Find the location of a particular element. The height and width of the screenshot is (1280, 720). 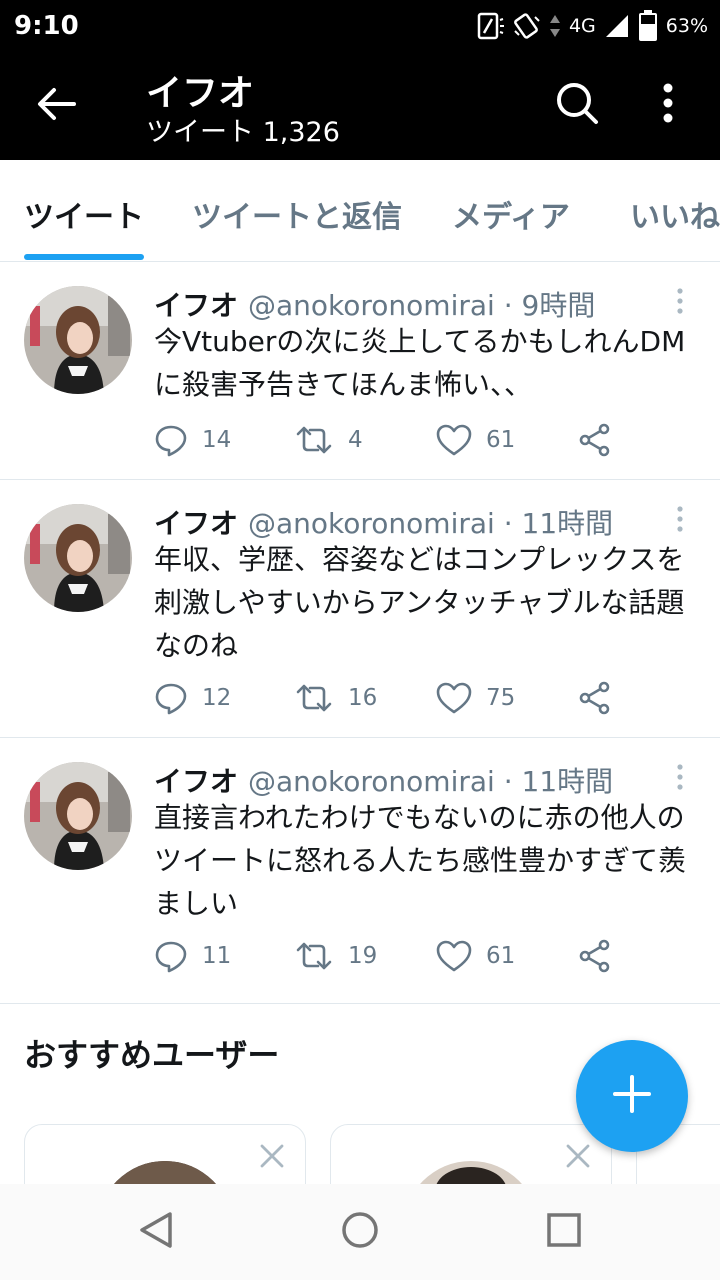

nav-recents-button is located at coordinates (564, 1232).